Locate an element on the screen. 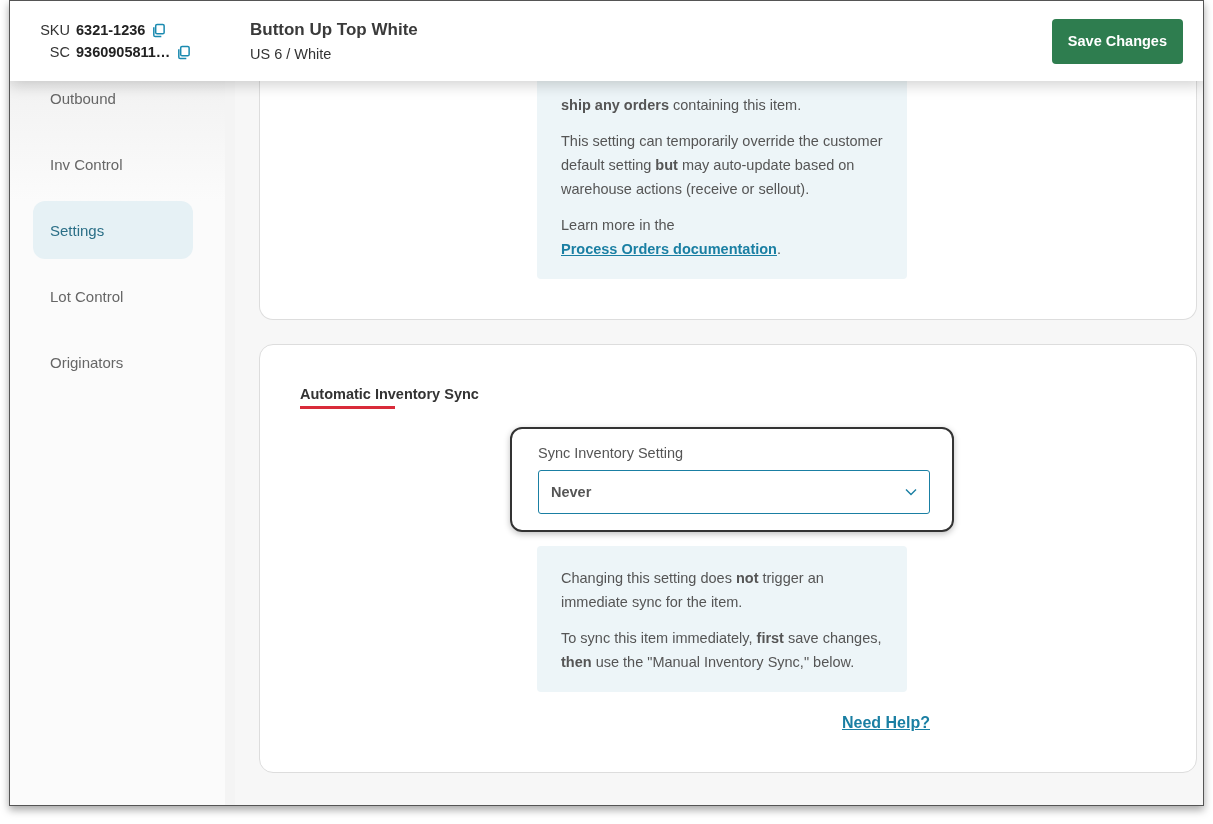  save-button: Save Changes is located at coordinates (1117, 41).